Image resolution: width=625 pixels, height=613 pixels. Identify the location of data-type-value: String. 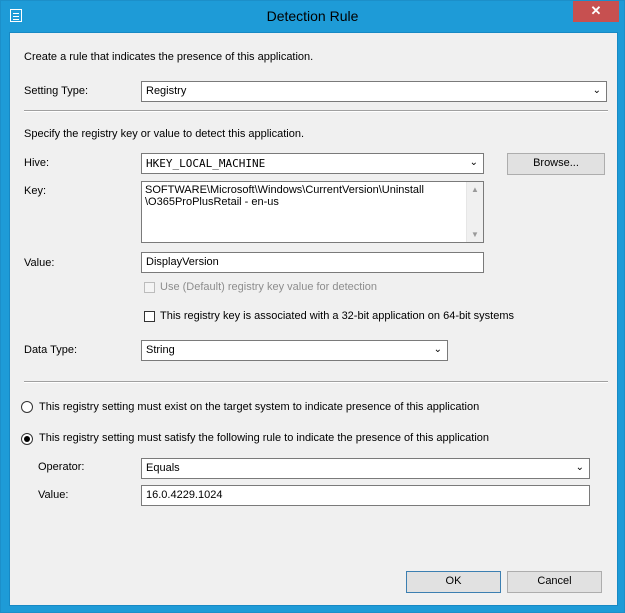
(160, 350).